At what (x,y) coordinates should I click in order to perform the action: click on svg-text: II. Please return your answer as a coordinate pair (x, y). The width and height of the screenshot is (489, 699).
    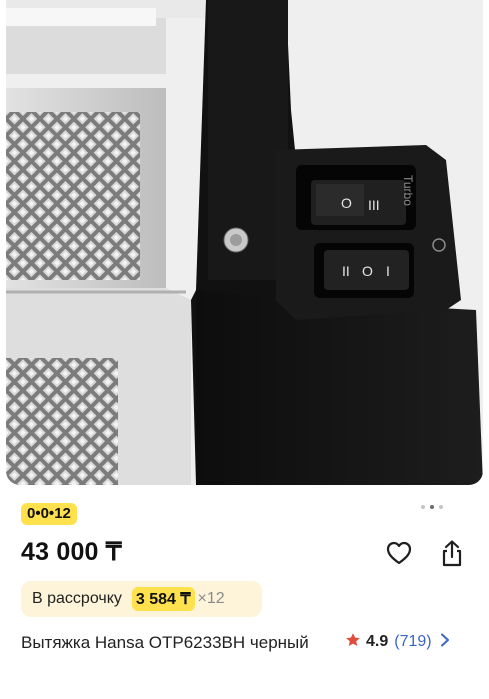
    Looking at the image, I should click on (346, 271).